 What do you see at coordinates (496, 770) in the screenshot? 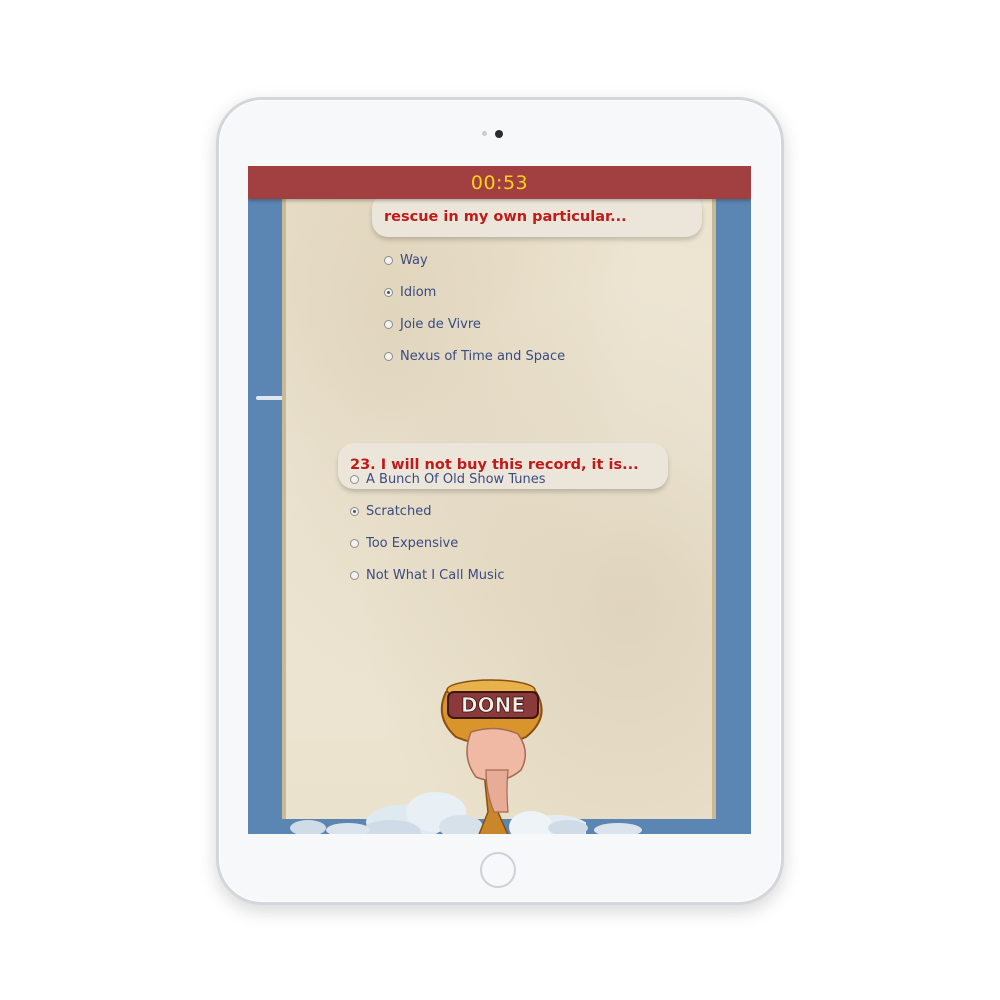
I see `hand-icon` at bounding box center [496, 770].